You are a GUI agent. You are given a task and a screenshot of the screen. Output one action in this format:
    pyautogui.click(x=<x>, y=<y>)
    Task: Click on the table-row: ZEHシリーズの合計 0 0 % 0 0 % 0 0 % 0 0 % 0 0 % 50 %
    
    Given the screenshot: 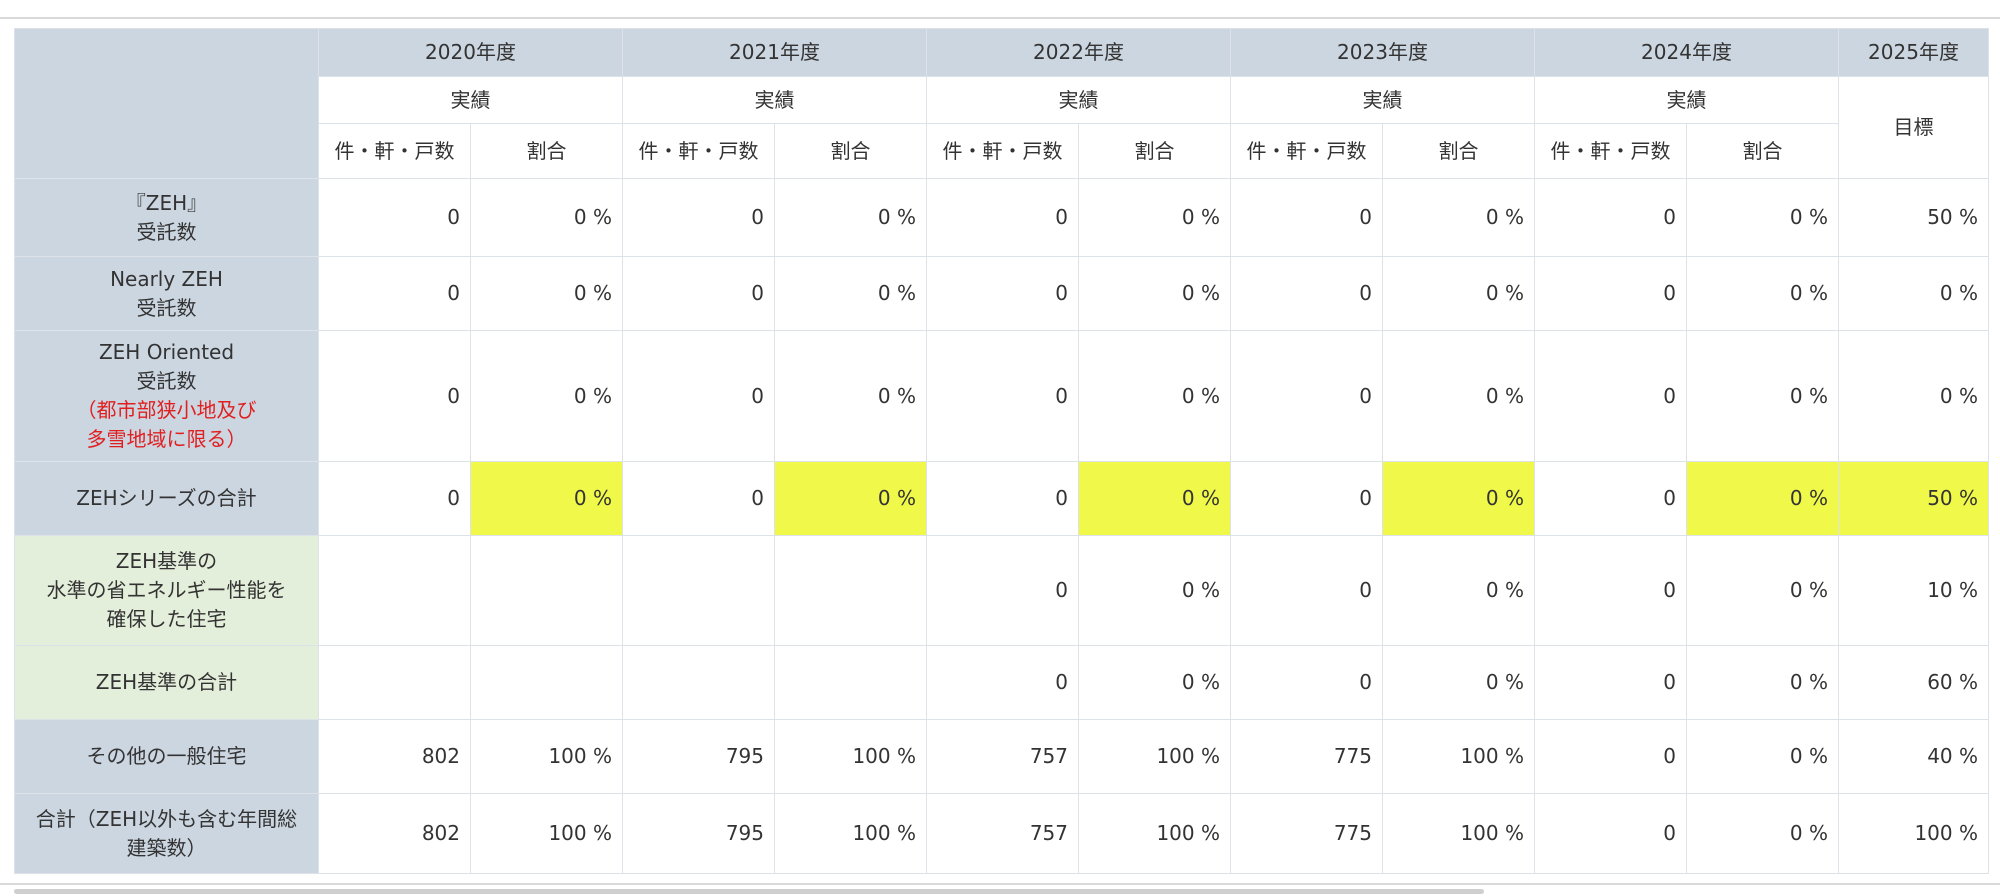 What is the action you would take?
    pyautogui.click(x=1001, y=498)
    